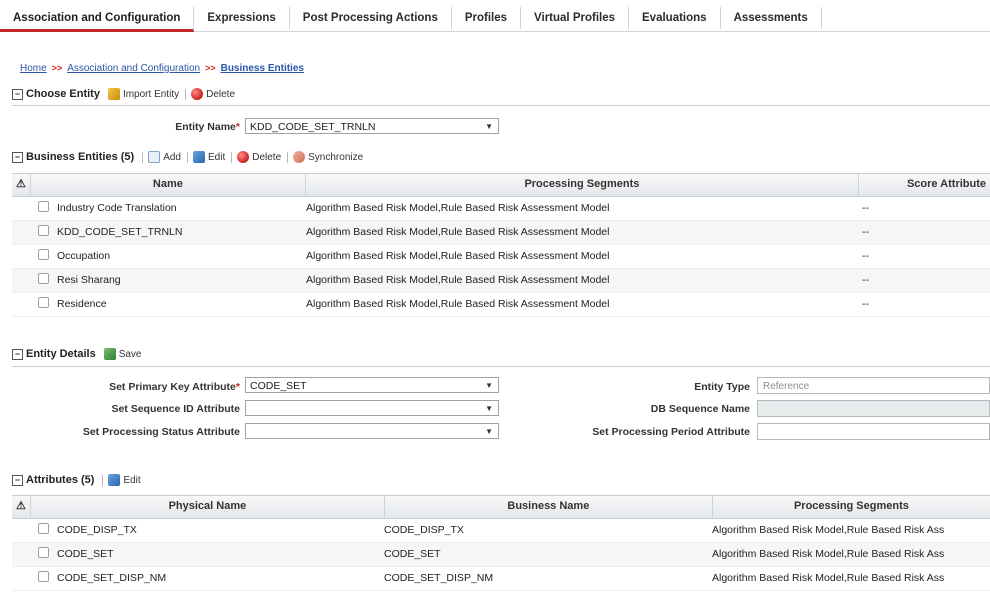  I want to click on physical-name: CODE_DISP_TX, so click(97, 530).